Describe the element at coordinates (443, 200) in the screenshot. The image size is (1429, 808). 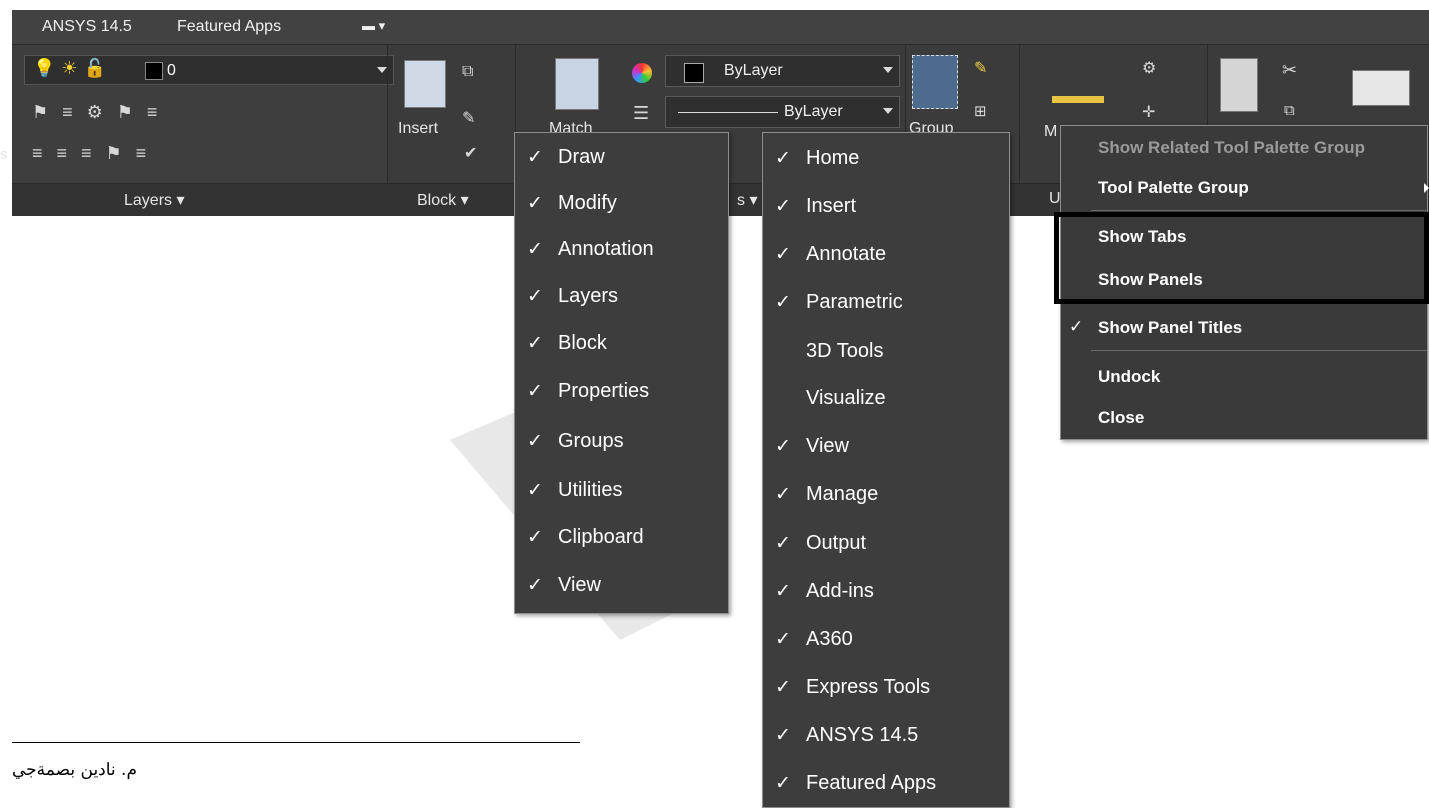
I see `block-panel-title: Block ▾` at that location.